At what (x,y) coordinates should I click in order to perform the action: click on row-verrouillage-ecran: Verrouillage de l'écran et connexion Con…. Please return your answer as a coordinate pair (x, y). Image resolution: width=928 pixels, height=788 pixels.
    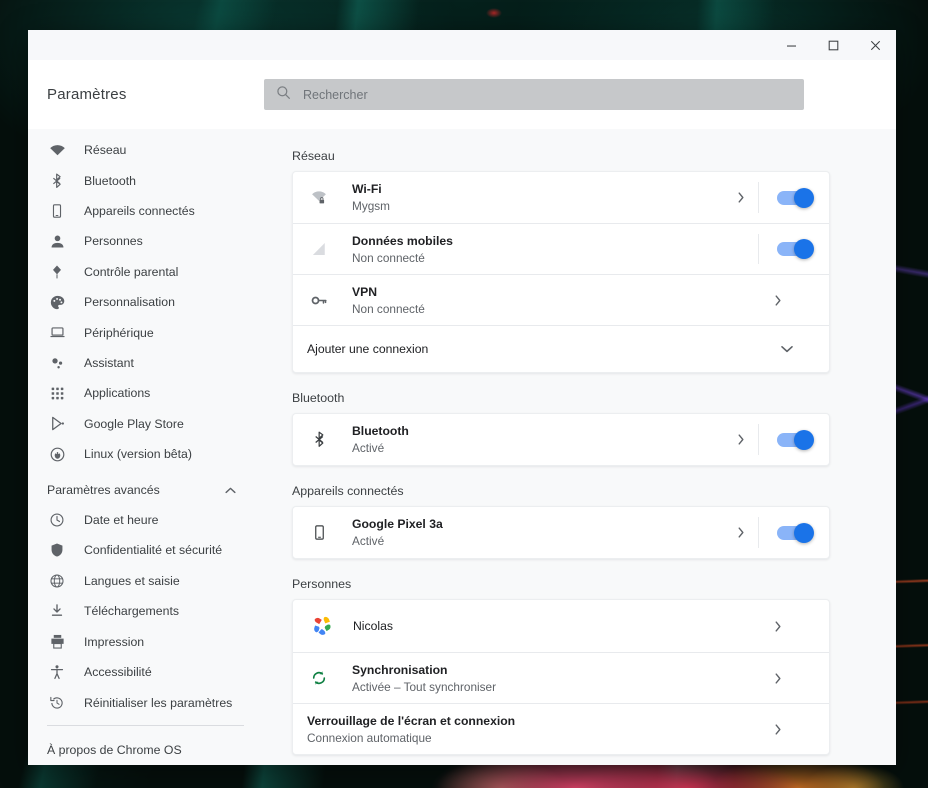
    Looking at the image, I should click on (561, 728).